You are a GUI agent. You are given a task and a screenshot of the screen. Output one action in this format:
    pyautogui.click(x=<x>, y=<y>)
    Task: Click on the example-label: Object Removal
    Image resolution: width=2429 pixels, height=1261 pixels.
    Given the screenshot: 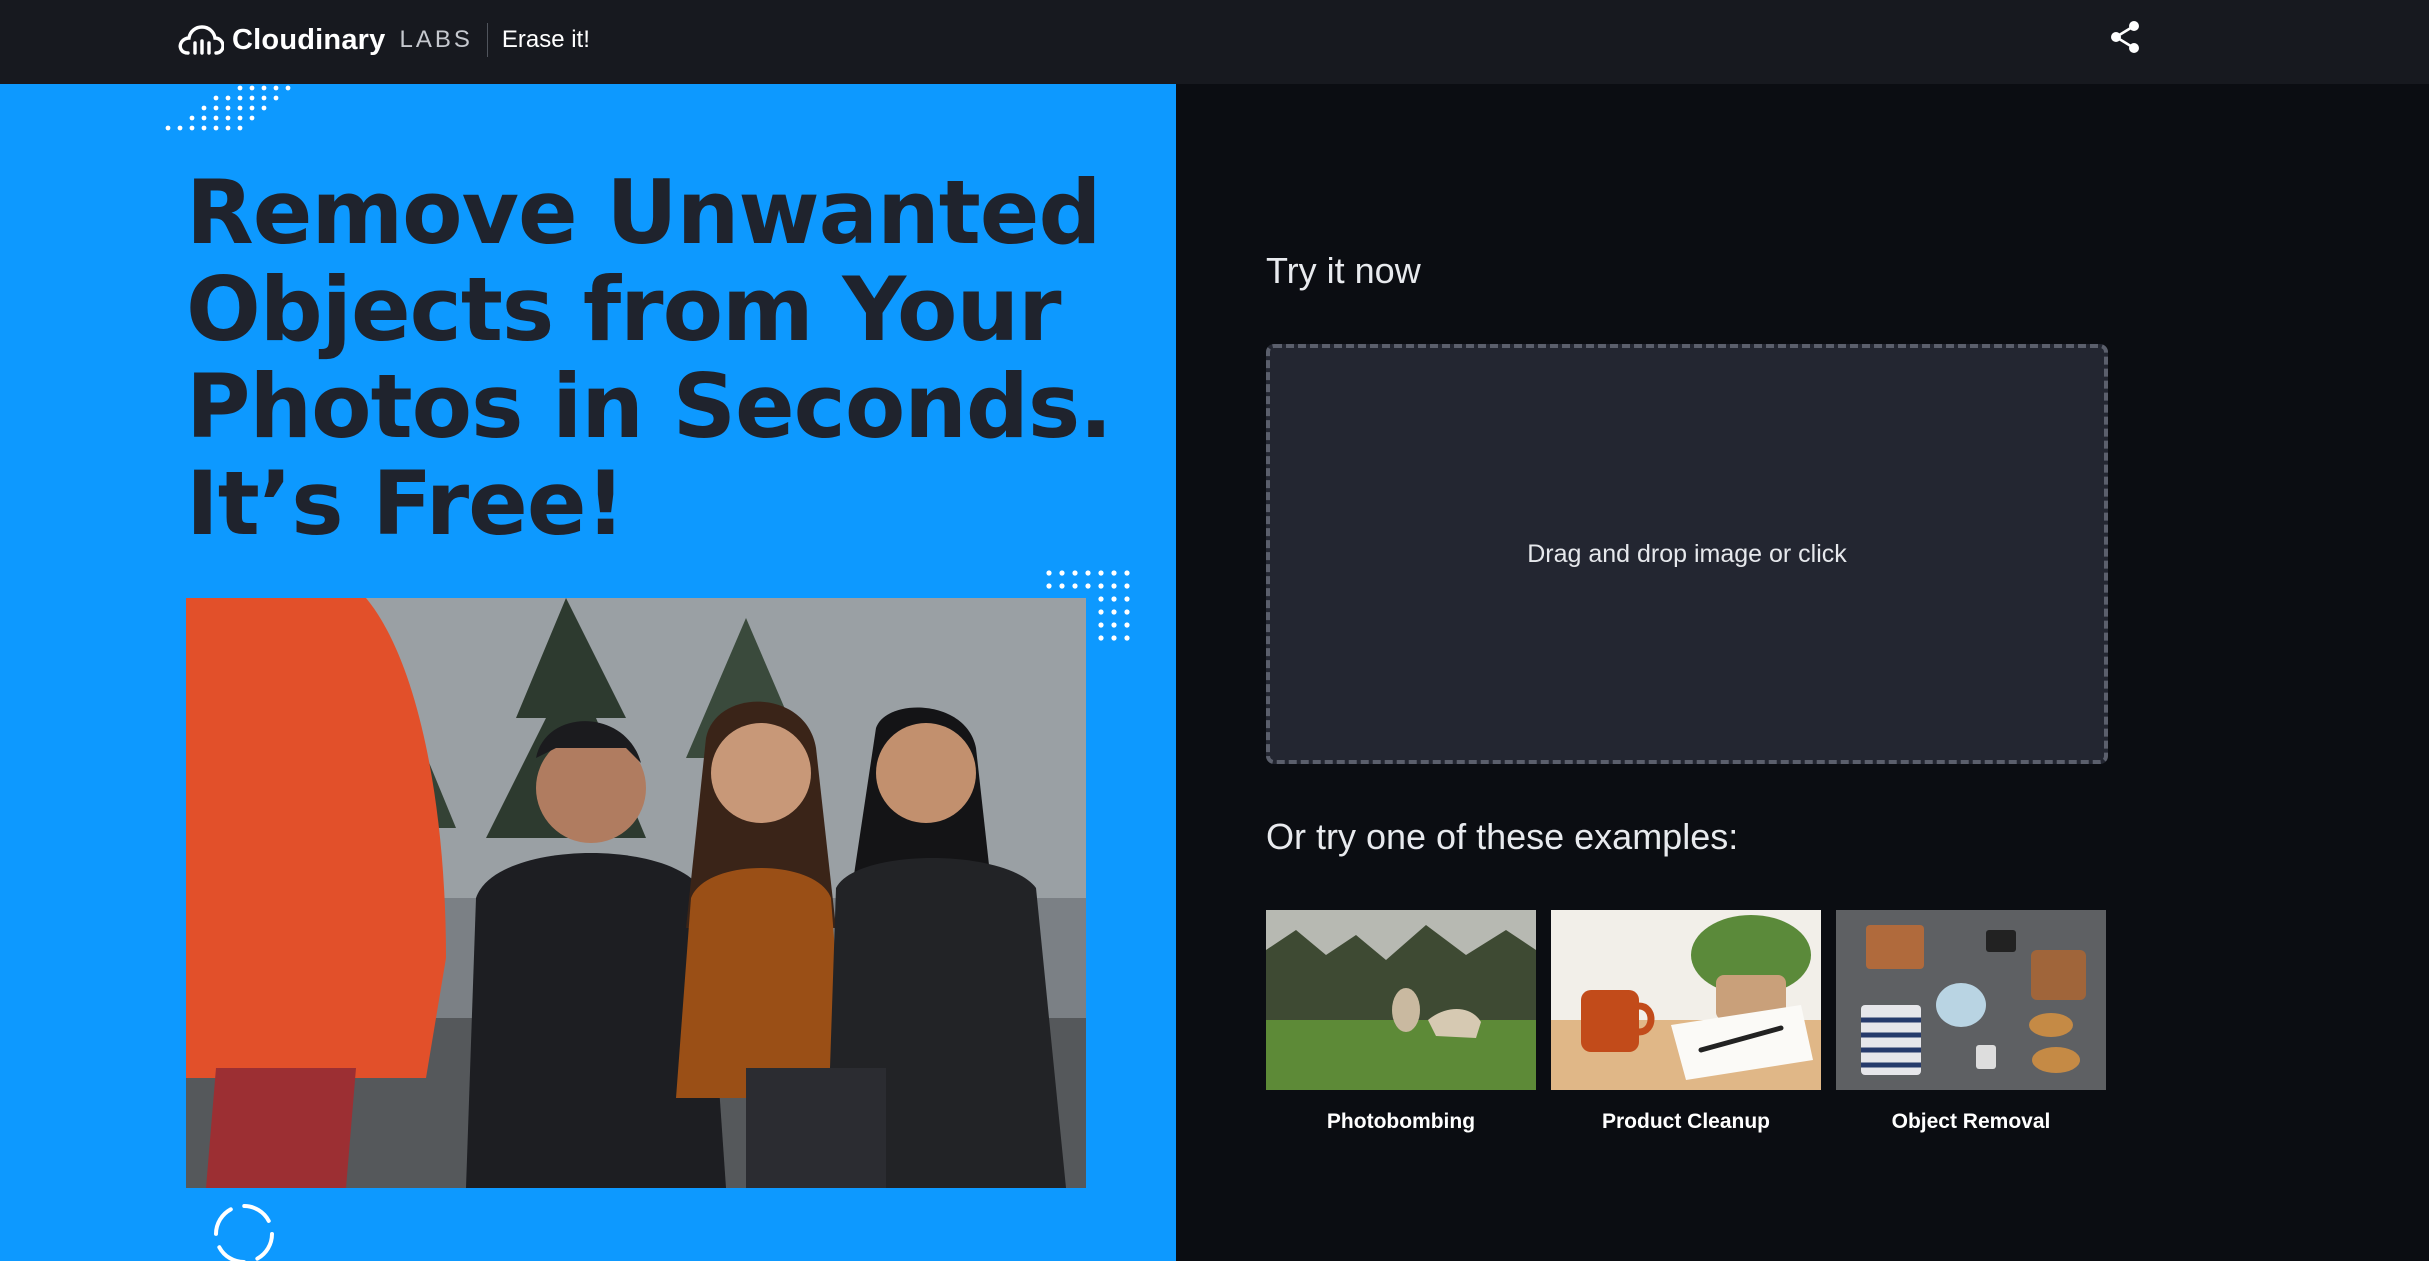 What is the action you would take?
    pyautogui.click(x=1971, y=1121)
    